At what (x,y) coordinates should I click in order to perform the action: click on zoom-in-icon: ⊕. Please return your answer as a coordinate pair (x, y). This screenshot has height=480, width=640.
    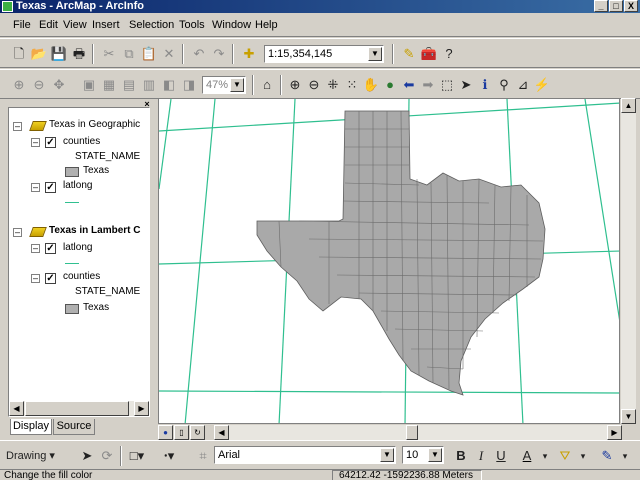
    Looking at the image, I should click on (295, 85).